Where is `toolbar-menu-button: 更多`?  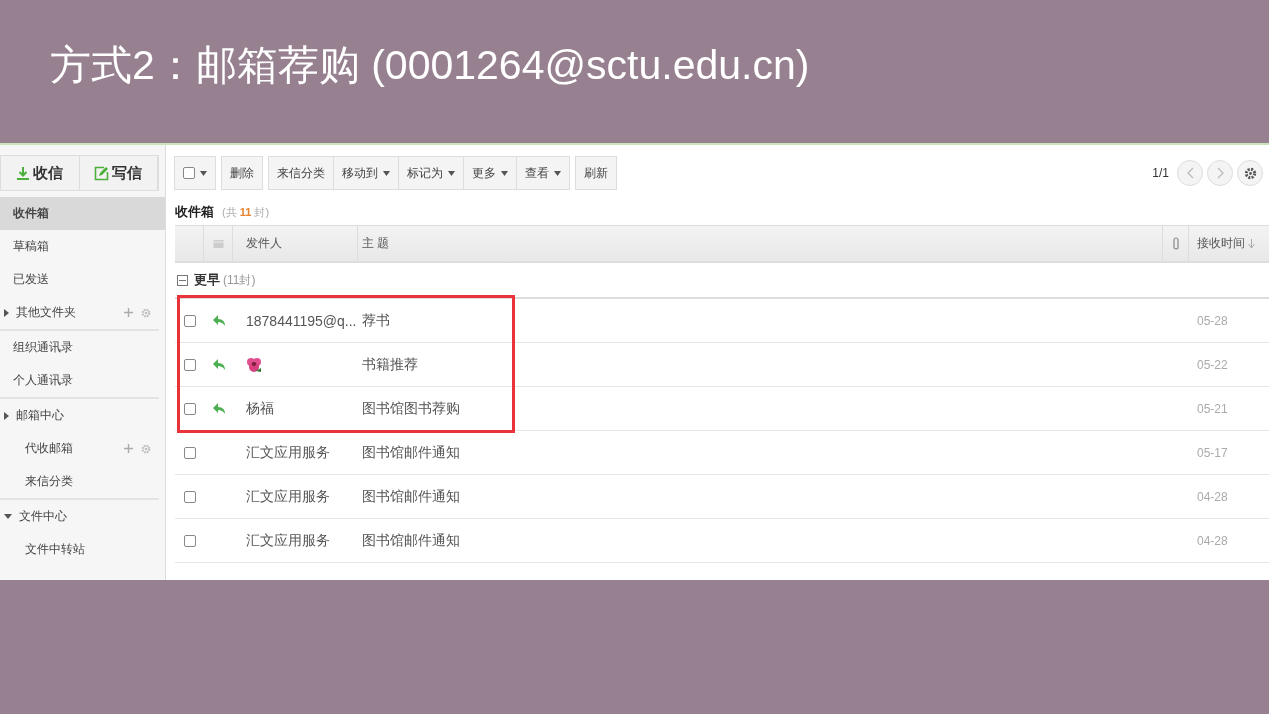
toolbar-menu-button: 更多 is located at coordinates (490, 173).